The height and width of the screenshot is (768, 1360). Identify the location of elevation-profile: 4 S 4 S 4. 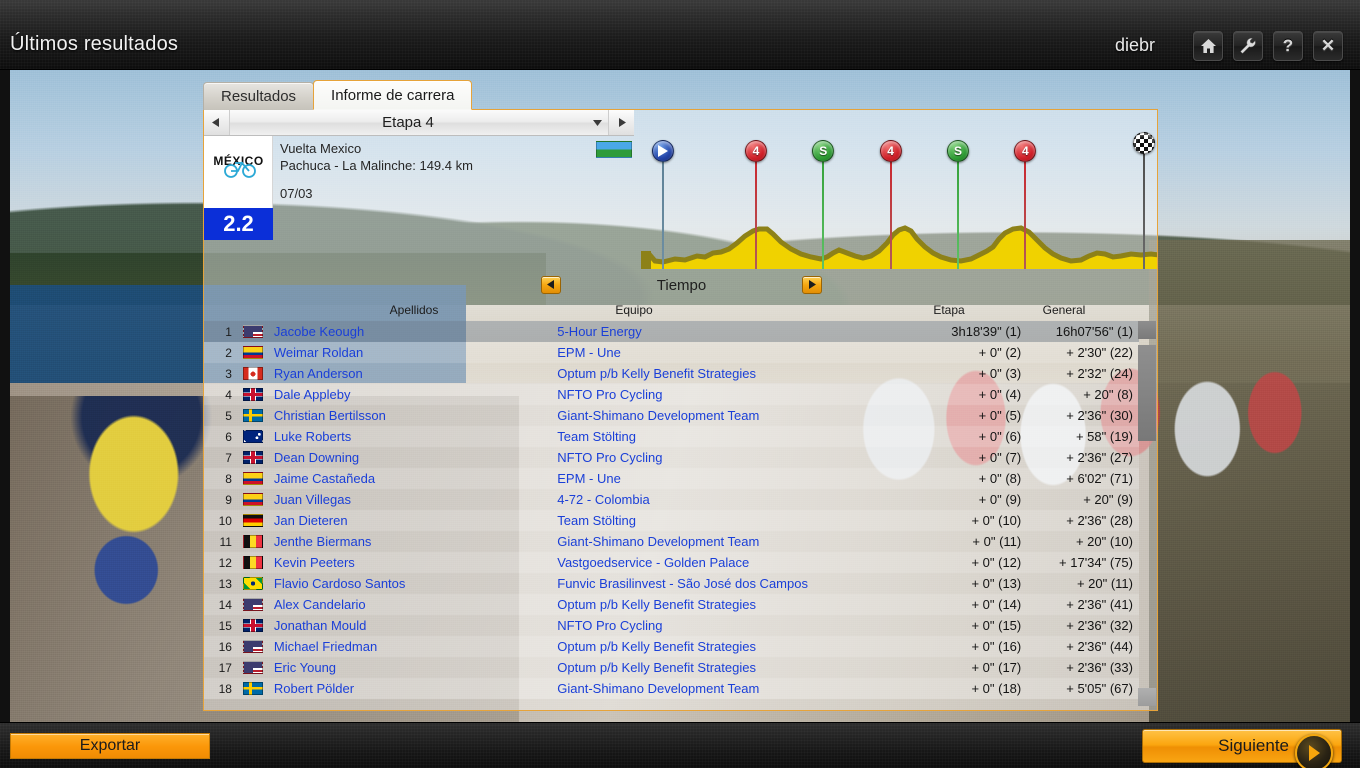
(899, 189).